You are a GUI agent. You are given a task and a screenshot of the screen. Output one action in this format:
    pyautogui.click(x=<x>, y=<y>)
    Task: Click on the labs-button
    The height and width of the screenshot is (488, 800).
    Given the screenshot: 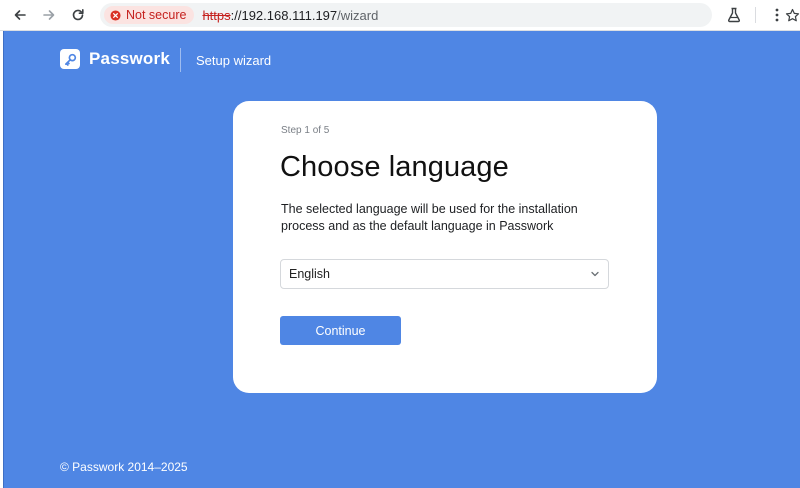 What is the action you would take?
    pyautogui.click(x=734, y=15)
    